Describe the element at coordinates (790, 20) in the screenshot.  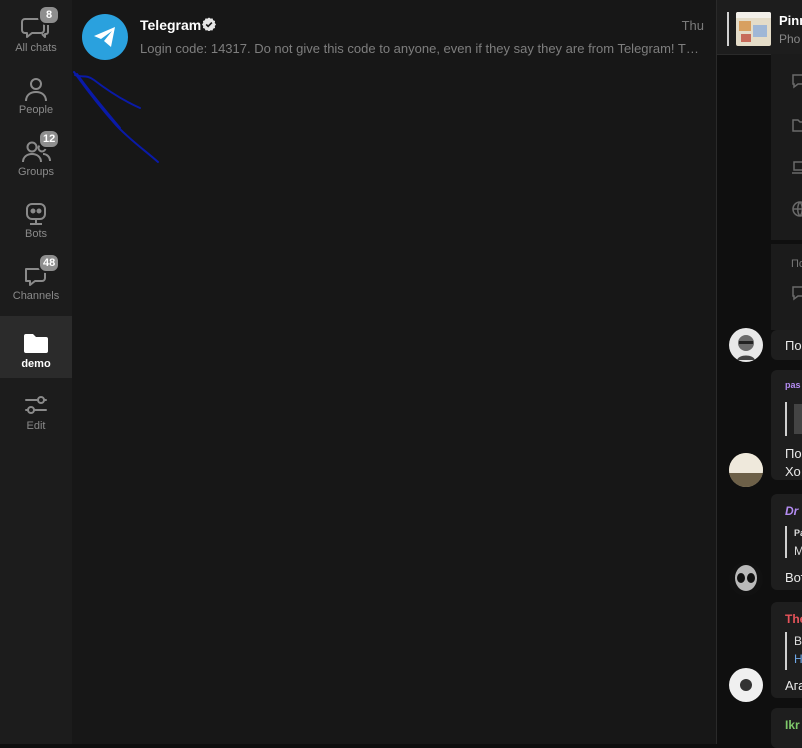
I see `pinned-title: Pinn` at that location.